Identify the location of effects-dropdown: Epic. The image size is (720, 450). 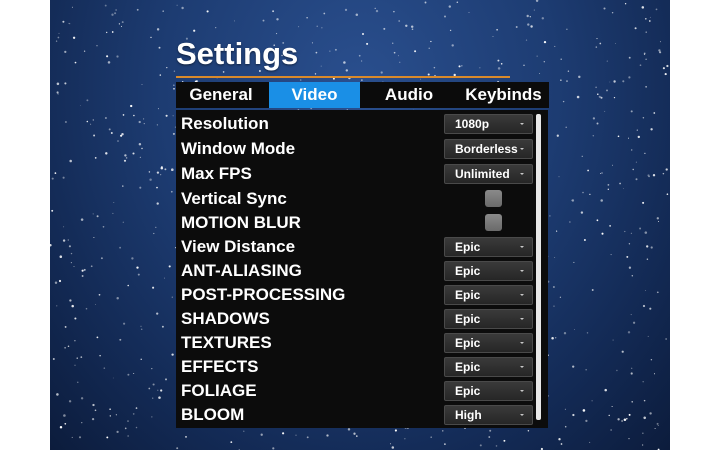
(488, 367).